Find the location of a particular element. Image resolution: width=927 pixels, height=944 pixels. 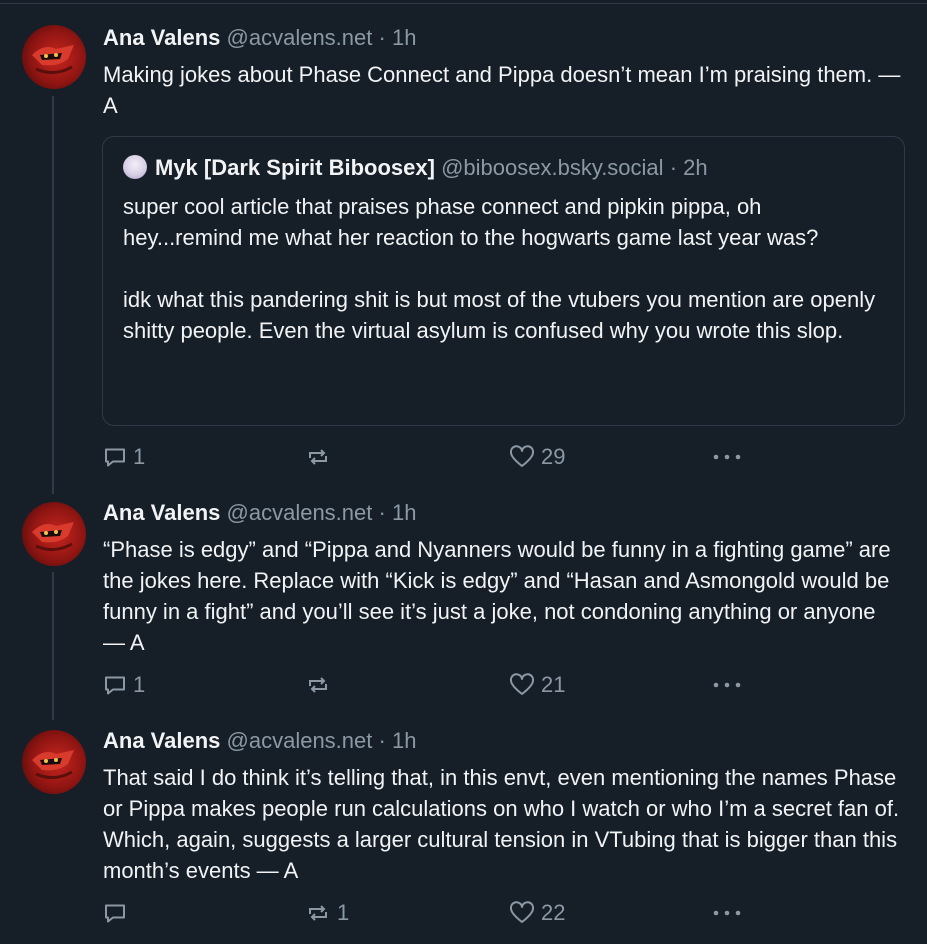

post-actions: 1 22 is located at coordinates (463, 913).